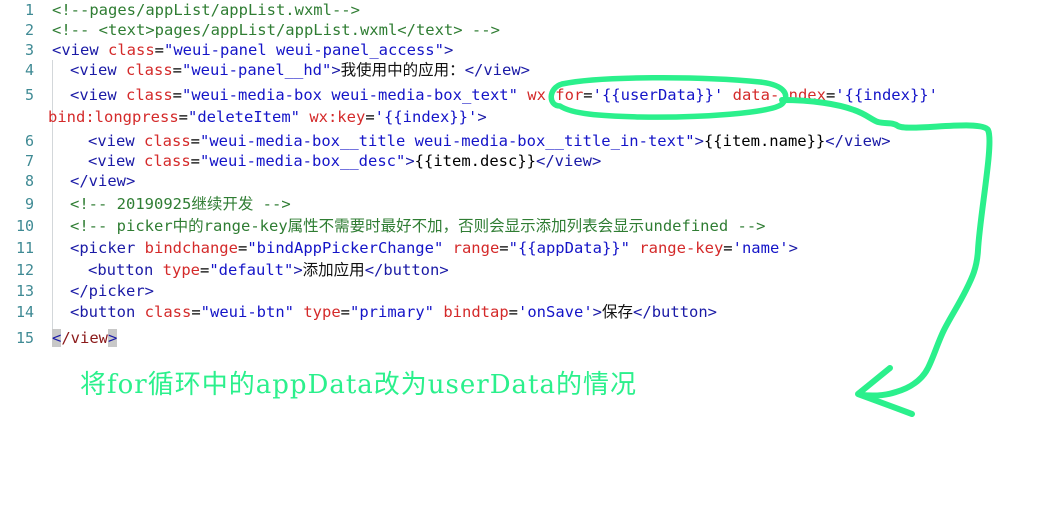  Describe the element at coordinates (107, 248) in the screenshot. I see `tag-token: <picker` at that location.